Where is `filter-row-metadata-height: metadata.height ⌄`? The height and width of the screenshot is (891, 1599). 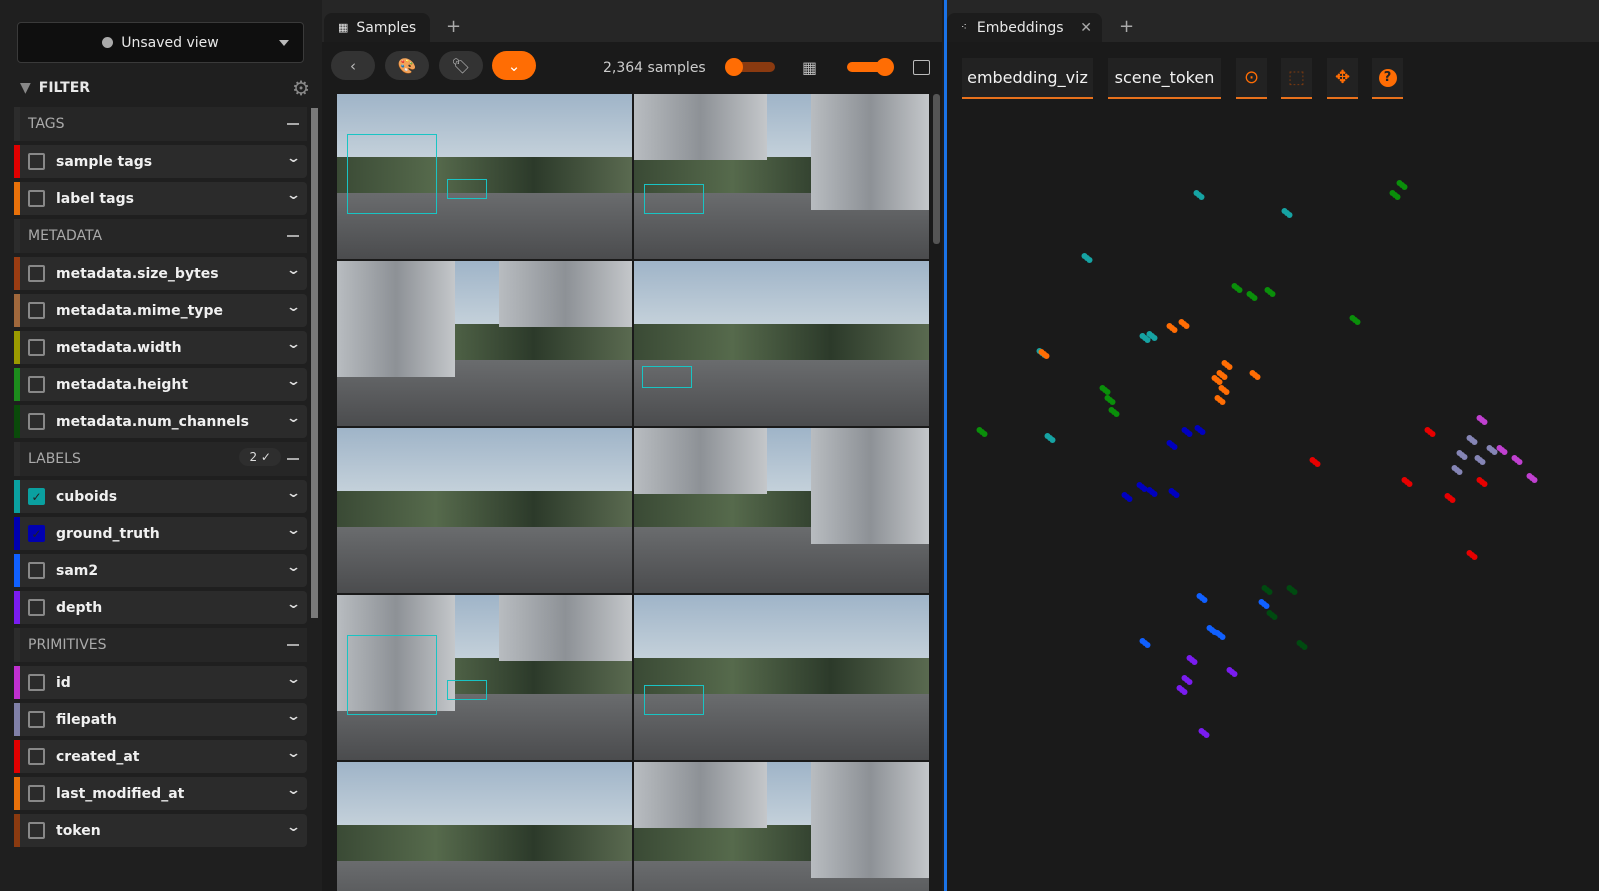 filter-row-metadata-height: metadata.height ⌄ is located at coordinates (160, 384).